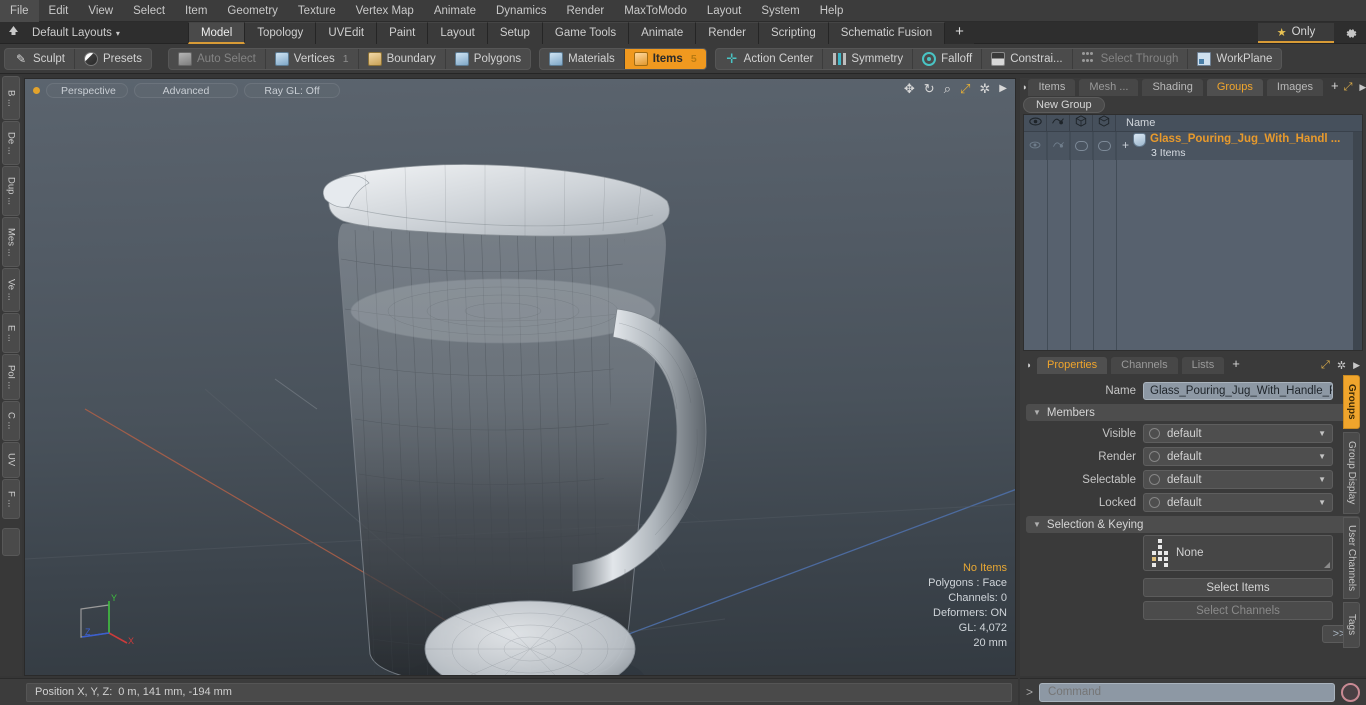  I want to click on locked-dropdown: default ▼, so click(1238, 502).